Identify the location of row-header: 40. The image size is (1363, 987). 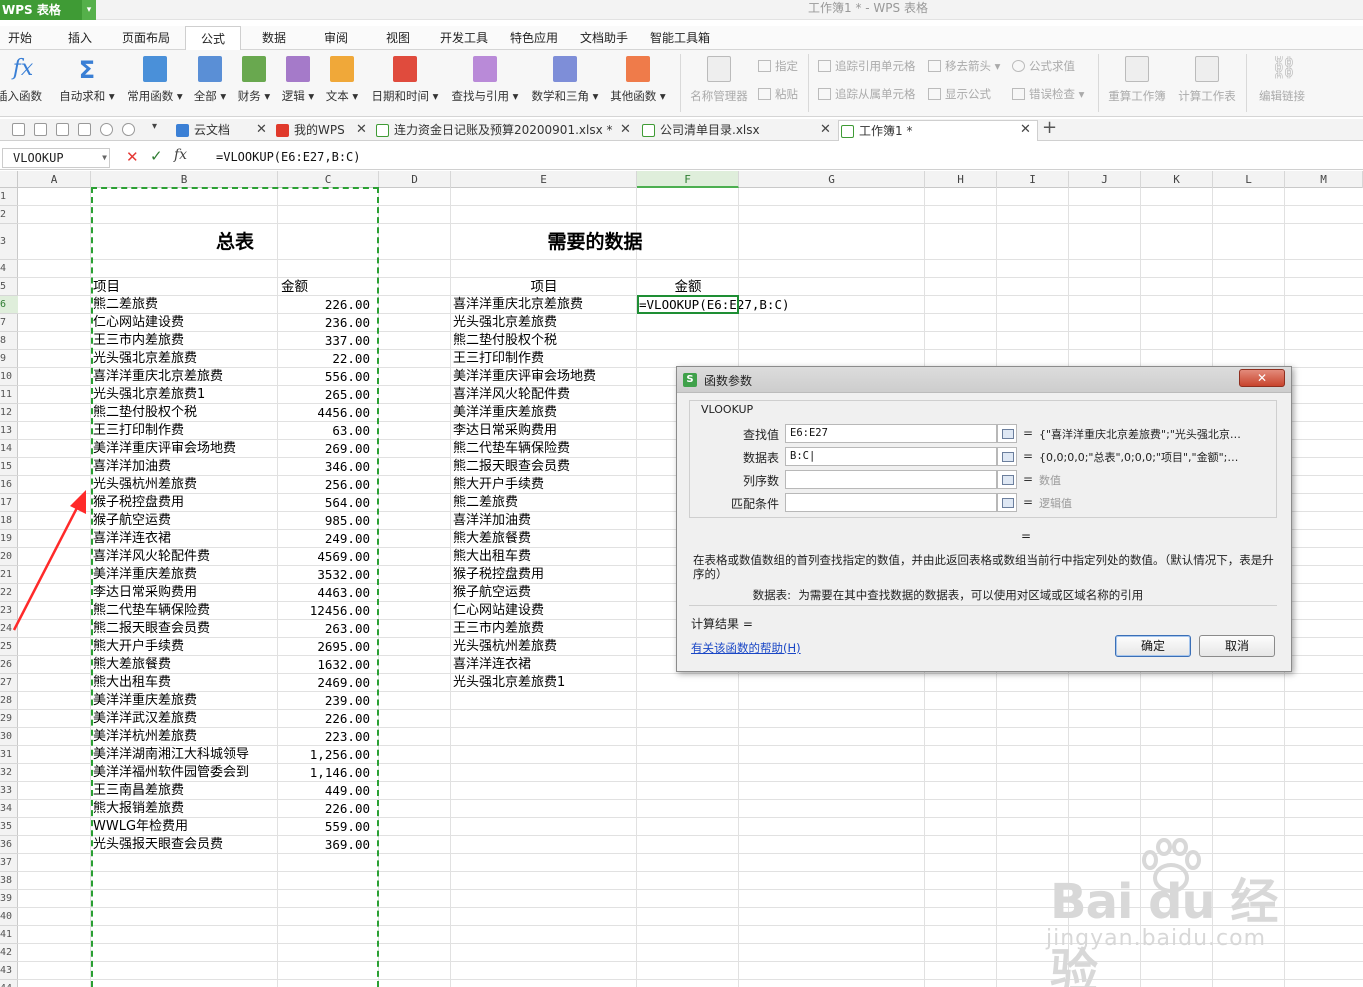
(9, 917).